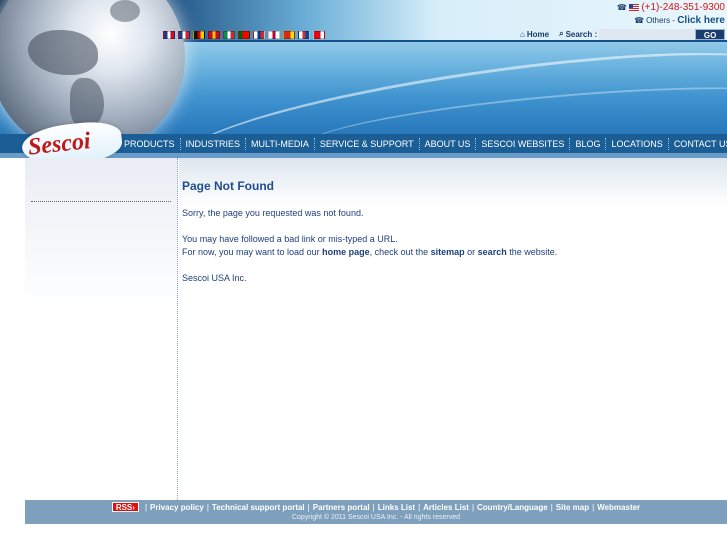 The width and height of the screenshot is (727, 545). What do you see at coordinates (252, 252) in the screenshot?
I see `suggestion-text: For now, you may want to load our` at bounding box center [252, 252].